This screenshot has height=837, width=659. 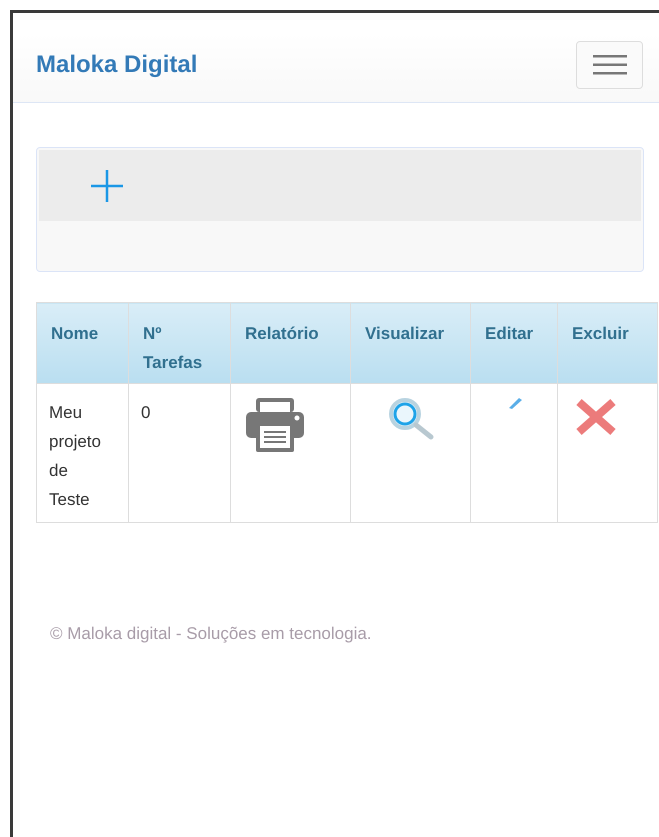 I want to click on printer-icon, so click(x=275, y=425).